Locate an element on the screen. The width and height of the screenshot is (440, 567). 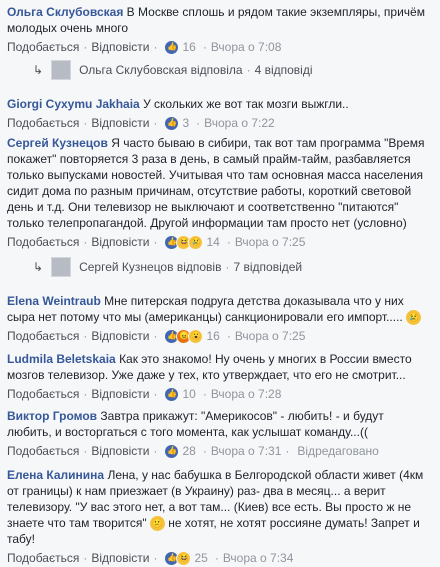
comment-author: Сергей Кузнецов is located at coordinates (57, 143).